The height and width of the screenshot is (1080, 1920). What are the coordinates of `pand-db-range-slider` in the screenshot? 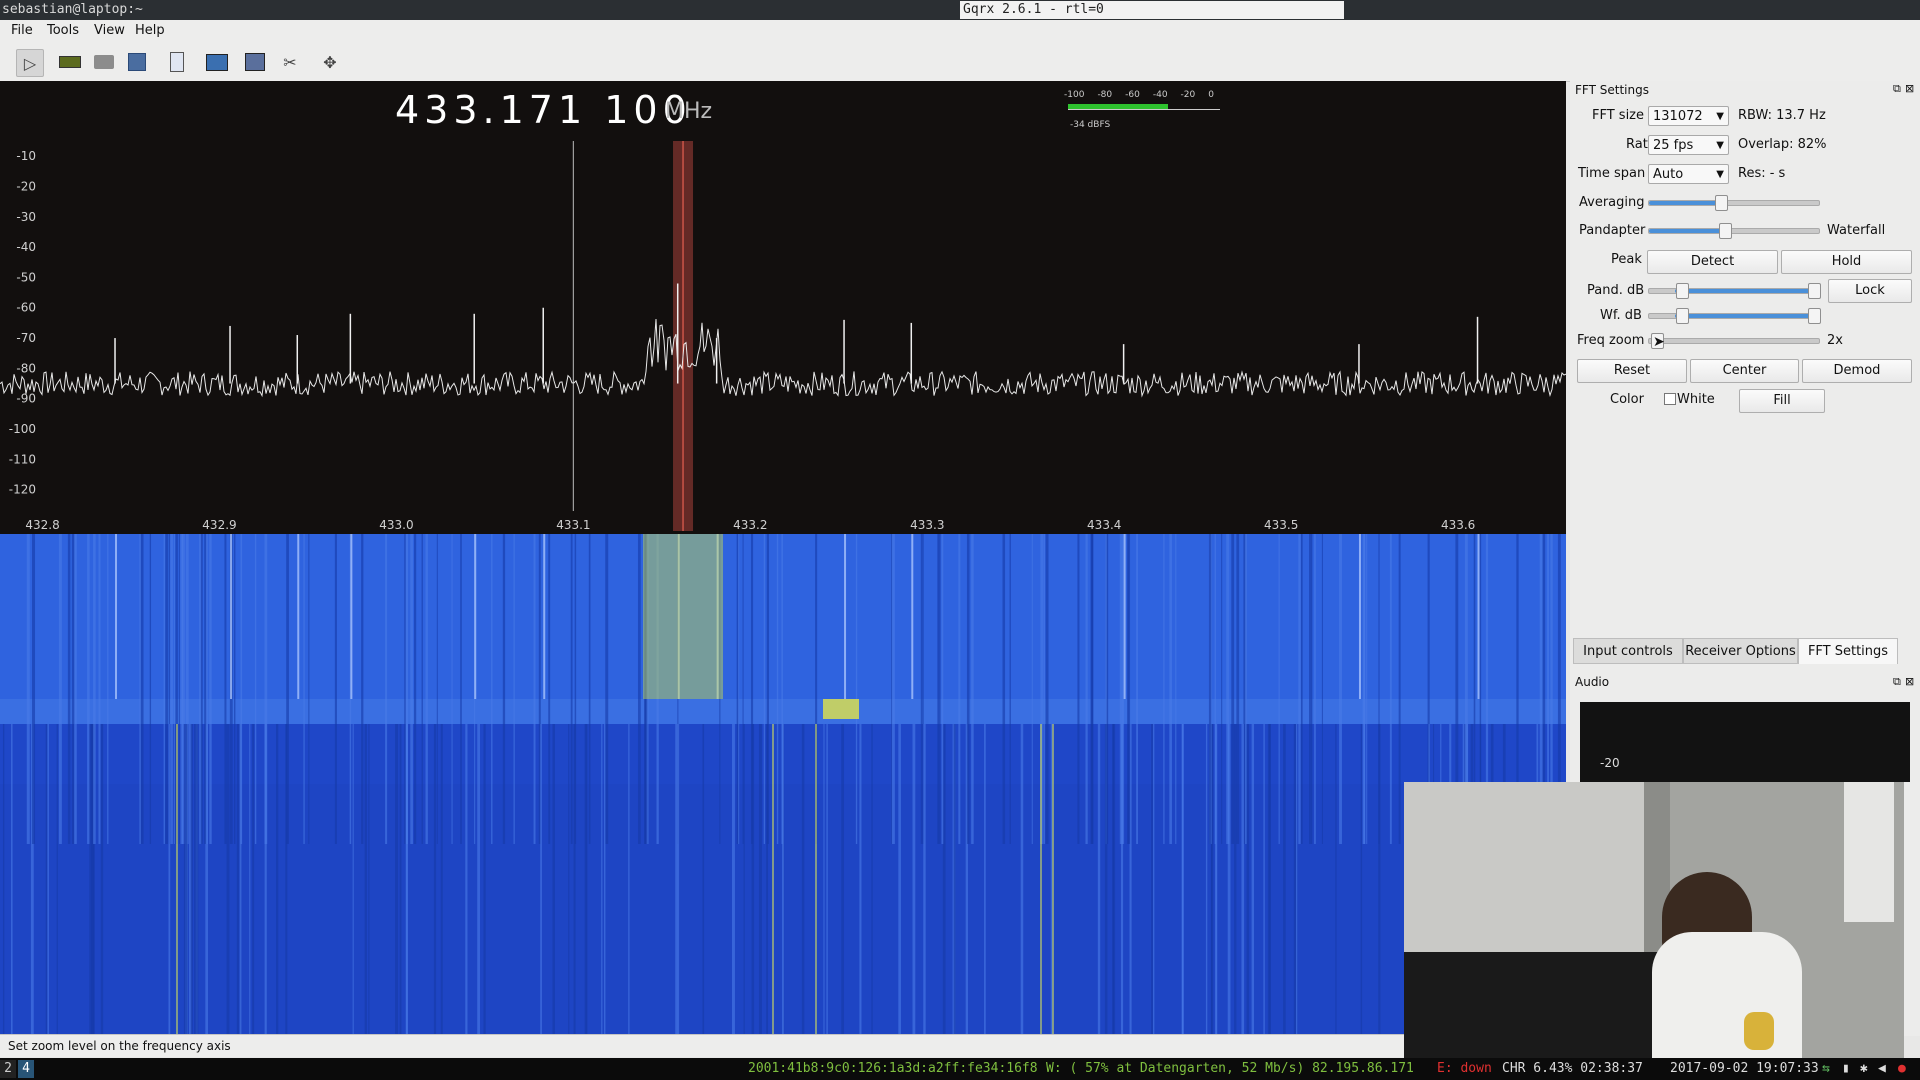 It's located at (1734, 291).